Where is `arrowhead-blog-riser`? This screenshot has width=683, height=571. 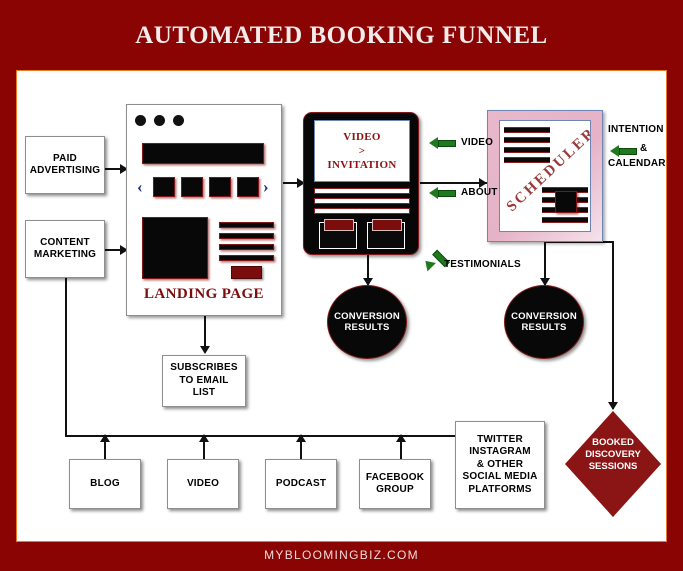 arrowhead-blog-riser is located at coordinates (105, 438).